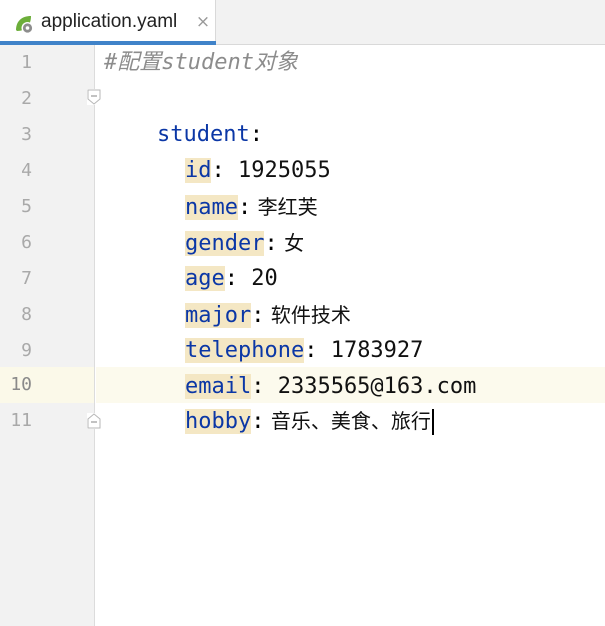  Describe the element at coordinates (277, 330) in the screenshot. I see `code-line-telephone: telephone: 1783927` at that location.